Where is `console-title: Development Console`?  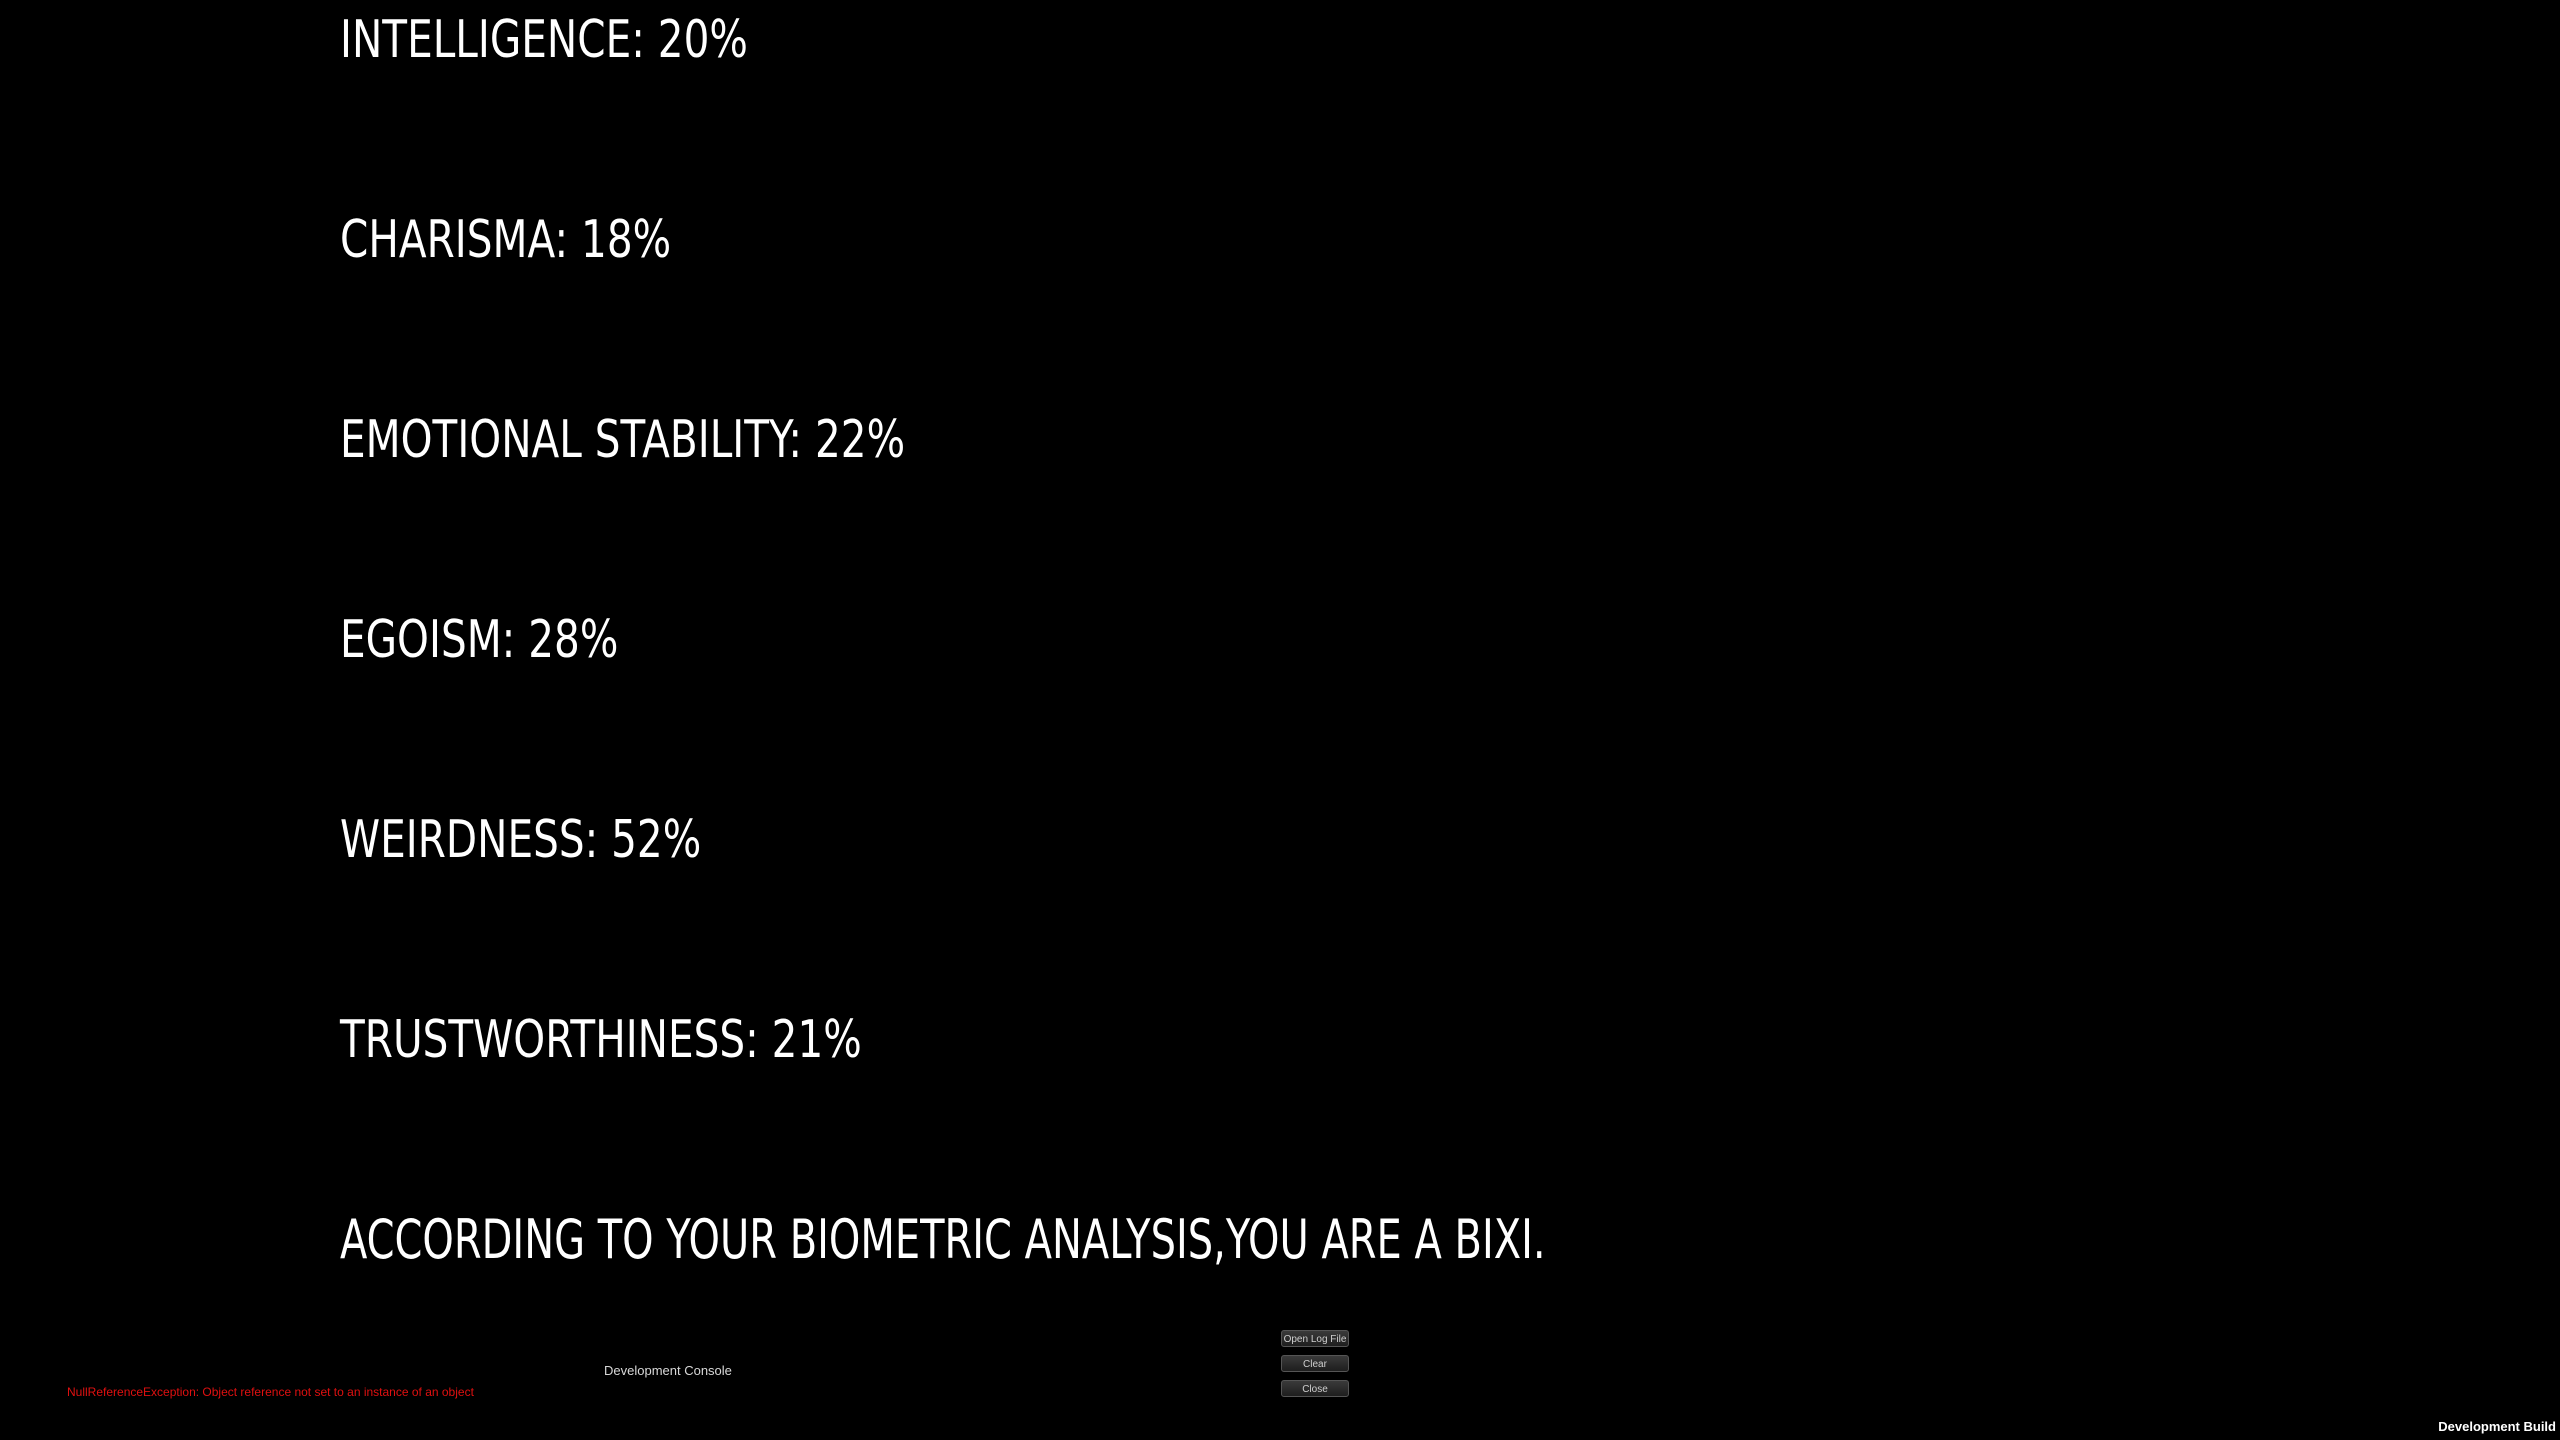
console-title: Development Console is located at coordinates (668, 1370).